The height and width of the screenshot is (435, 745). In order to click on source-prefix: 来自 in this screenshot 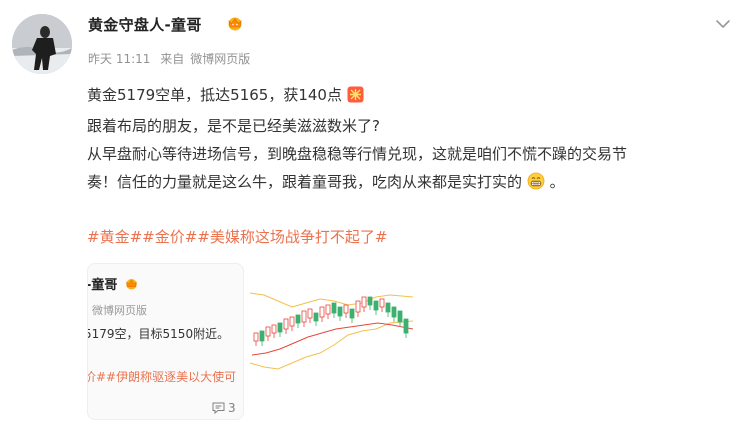, I will do `click(172, 59)`.